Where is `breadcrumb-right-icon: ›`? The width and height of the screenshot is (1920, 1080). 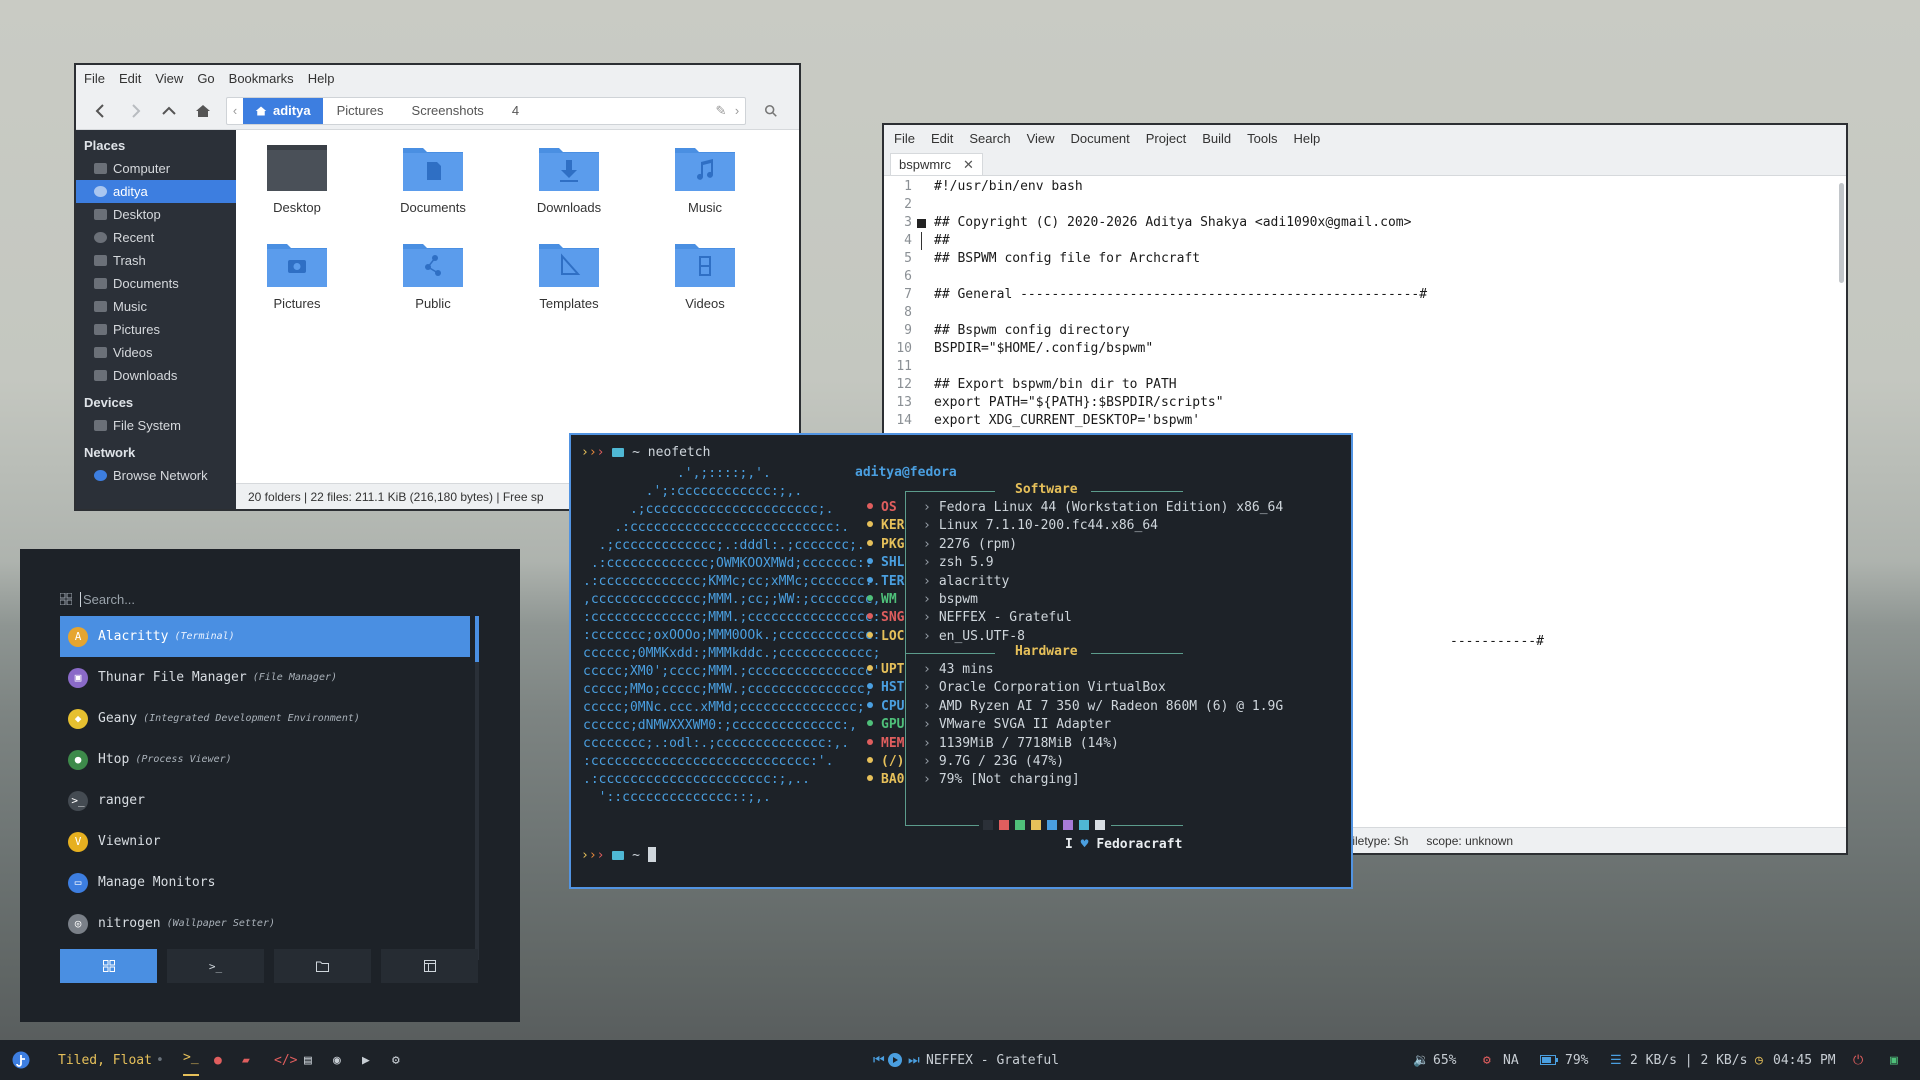
breadcrumb-right-icon: › is located at coordinates (737, 110).